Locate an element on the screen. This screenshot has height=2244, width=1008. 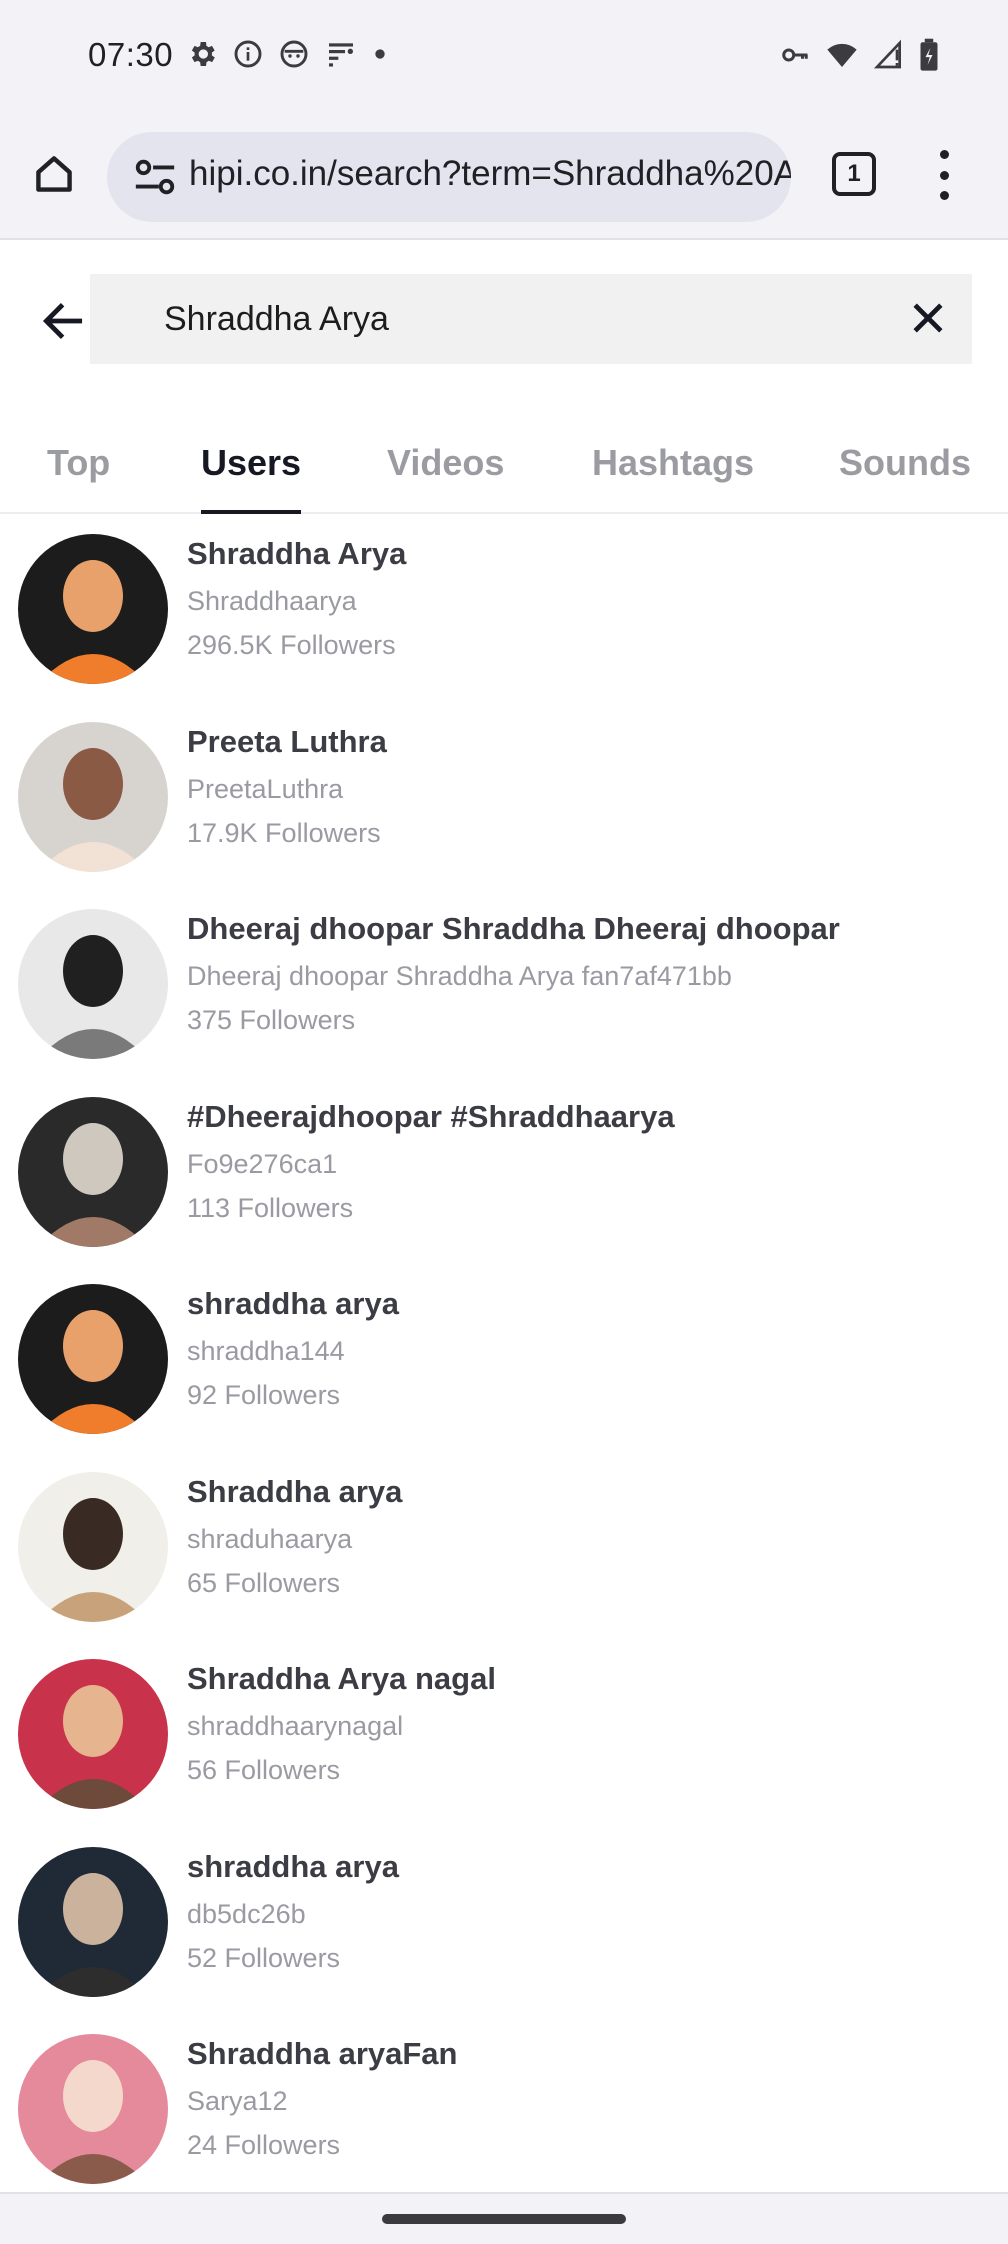
user-display-name: Shraddha aryaFan is located at coordinates (322, 2054).